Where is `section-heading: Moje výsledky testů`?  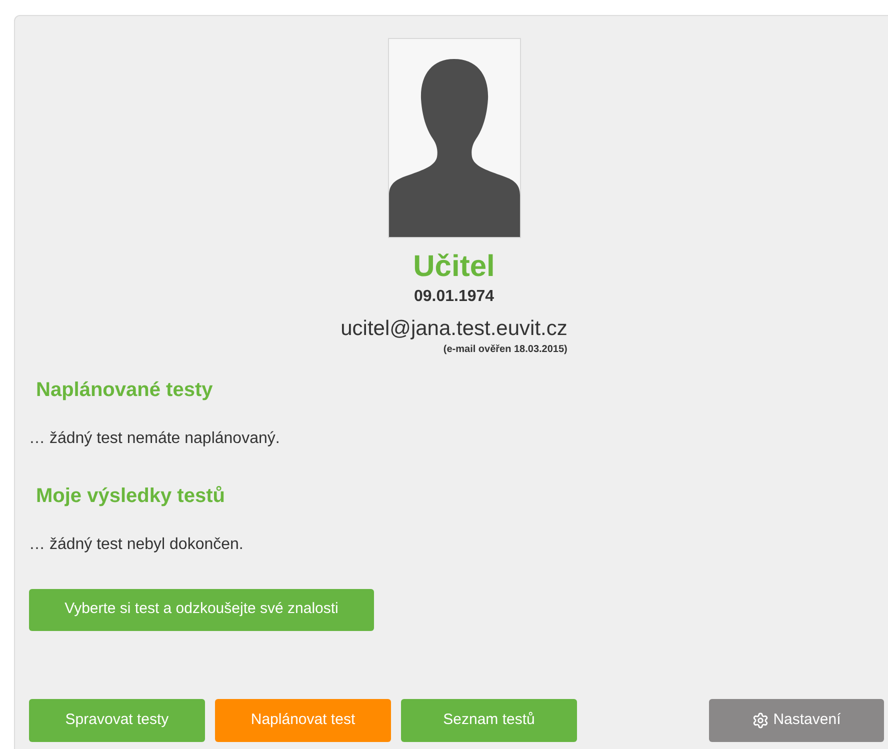 section-heading: Moje výsledky testů is located at coordinates (131, 496).